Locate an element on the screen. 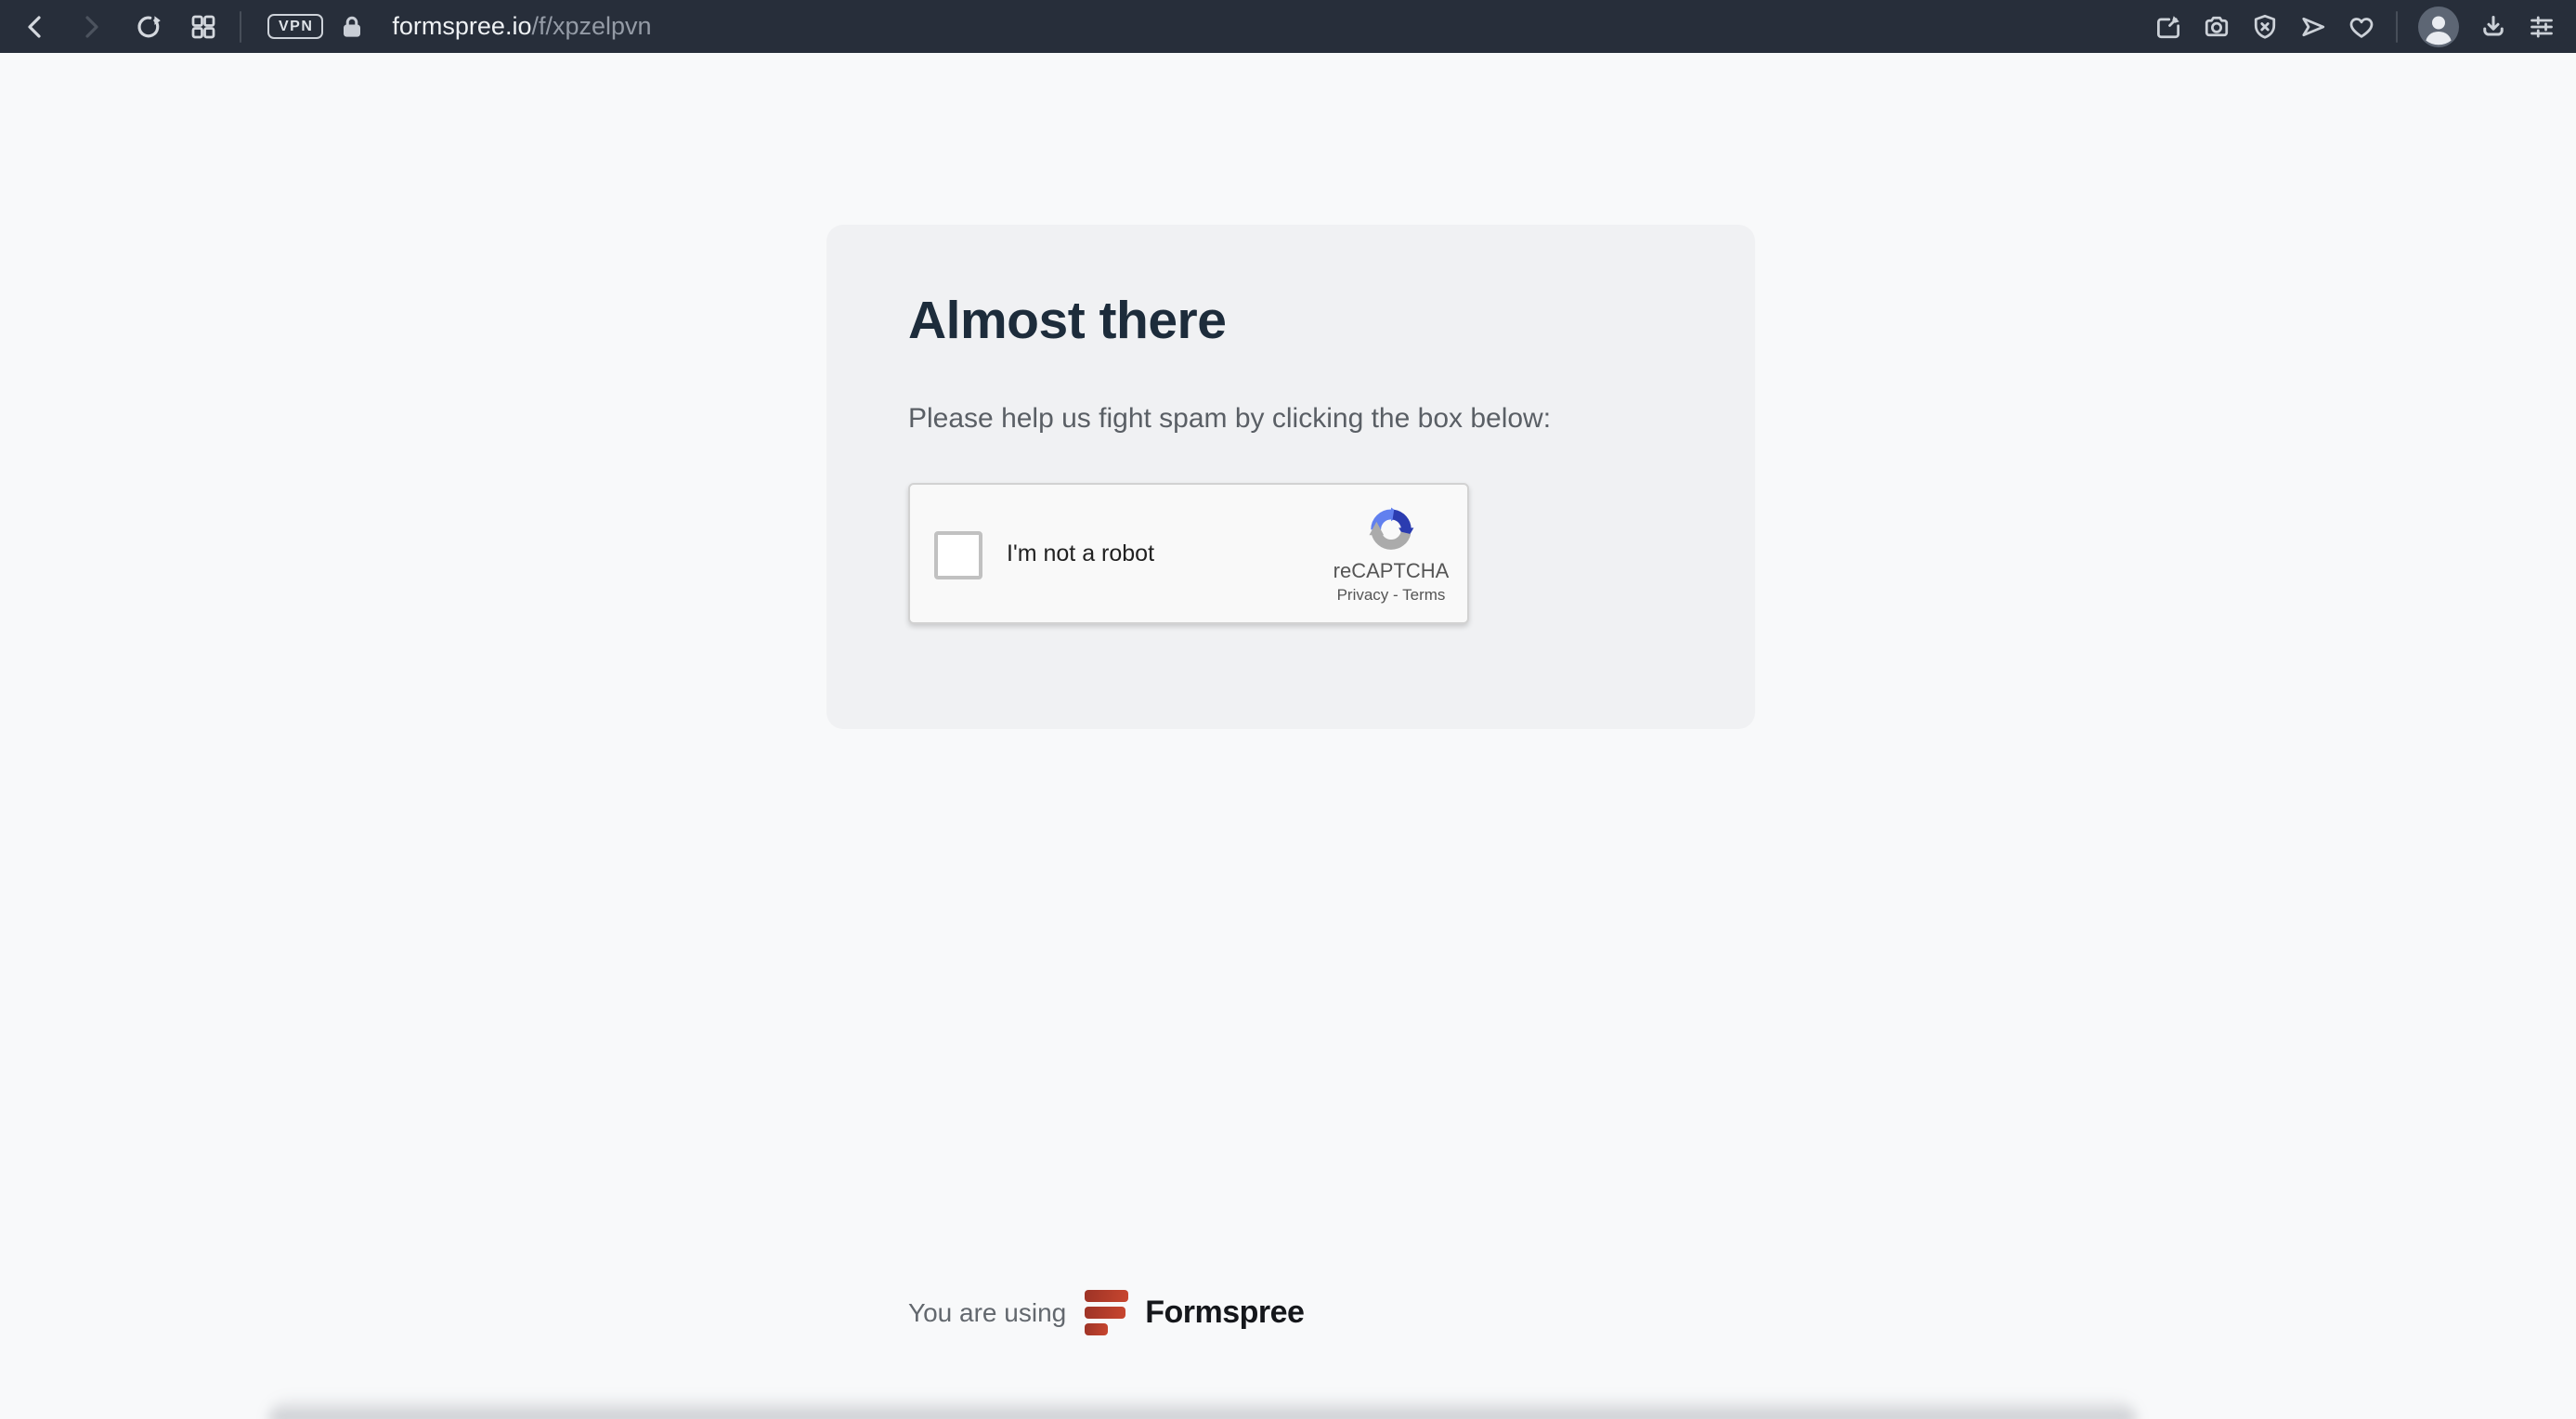 This screenshot has height=1419, width=2576. formspree-logo-icon is located at coordinates (1107, 1312).